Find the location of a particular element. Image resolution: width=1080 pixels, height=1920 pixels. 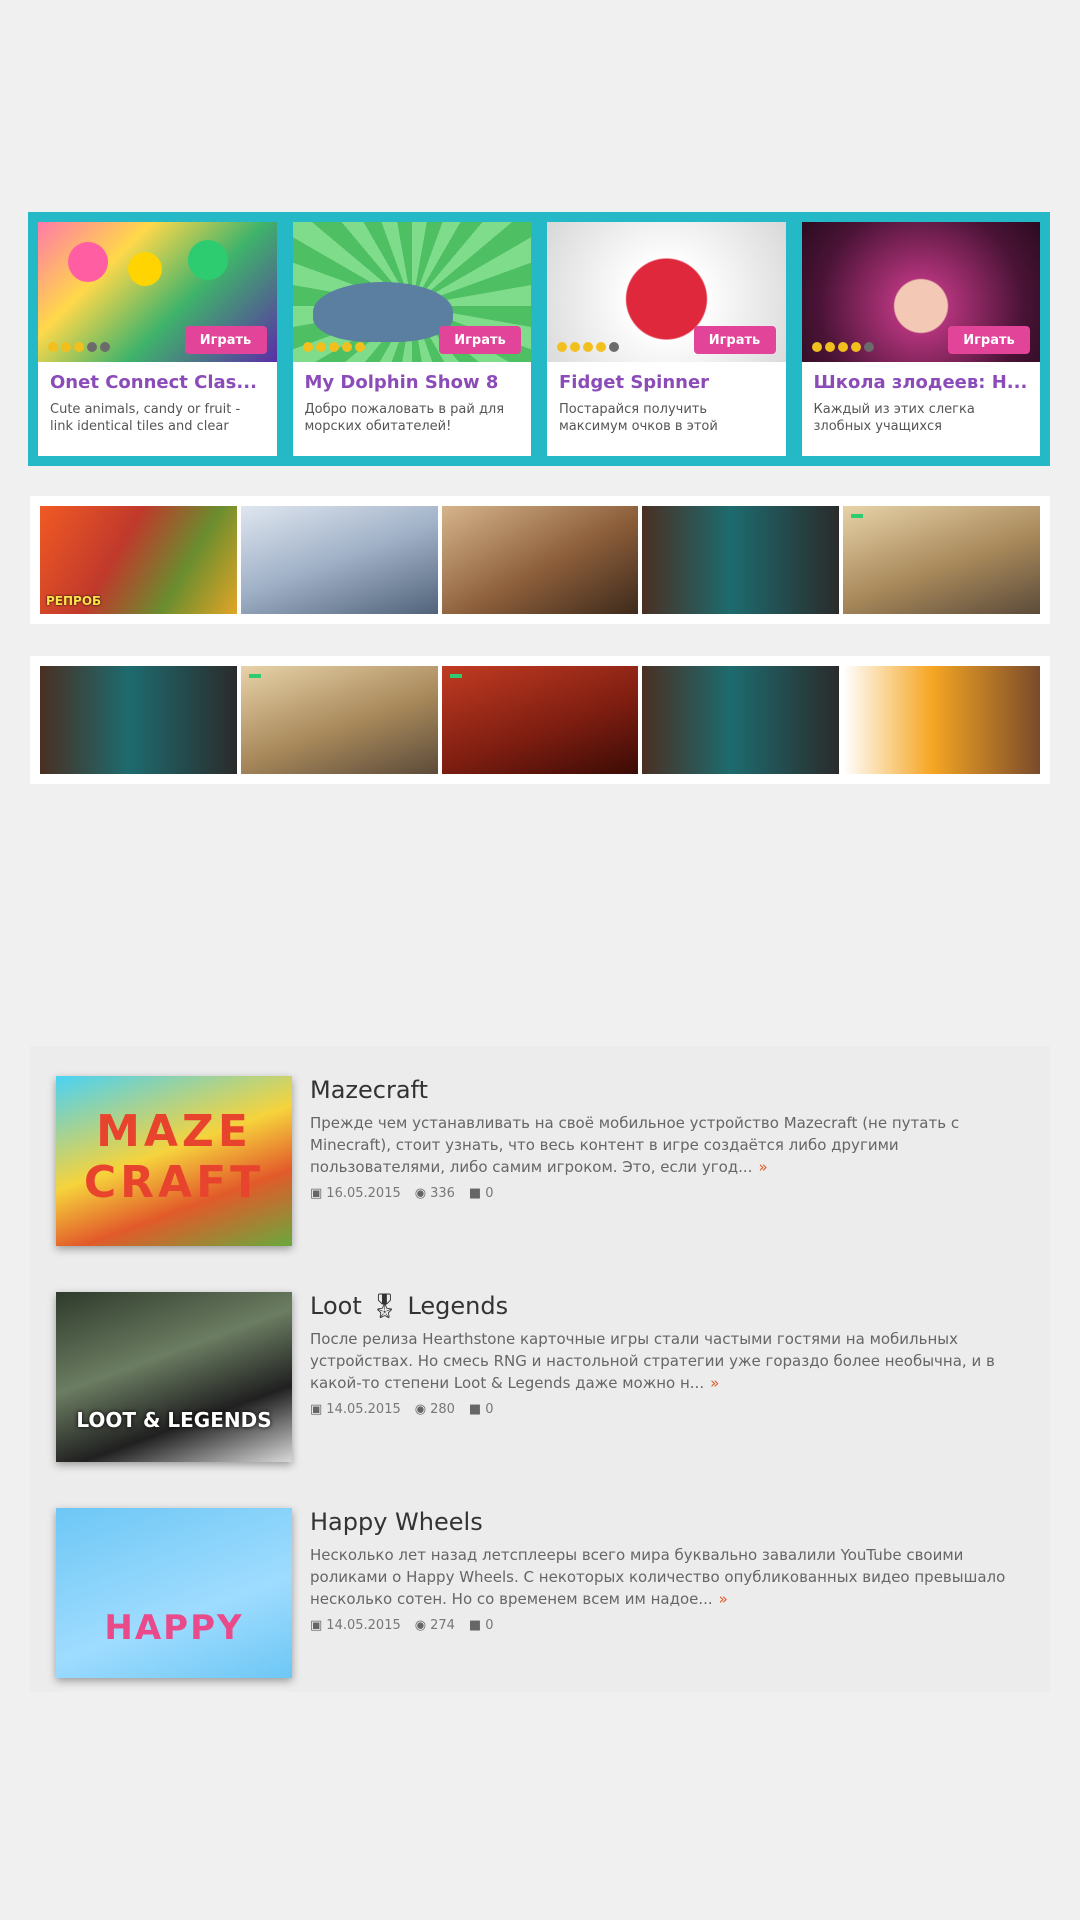

article-views: ◉ 280 is located at coordinates (435, 1409).